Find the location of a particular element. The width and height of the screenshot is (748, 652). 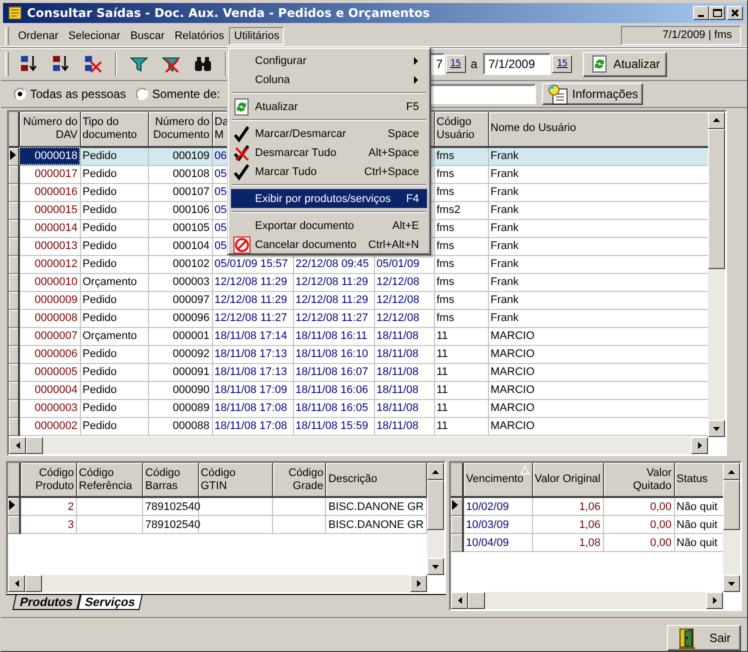

column-header: Valor Quitado is located at coordinates (638, 480).